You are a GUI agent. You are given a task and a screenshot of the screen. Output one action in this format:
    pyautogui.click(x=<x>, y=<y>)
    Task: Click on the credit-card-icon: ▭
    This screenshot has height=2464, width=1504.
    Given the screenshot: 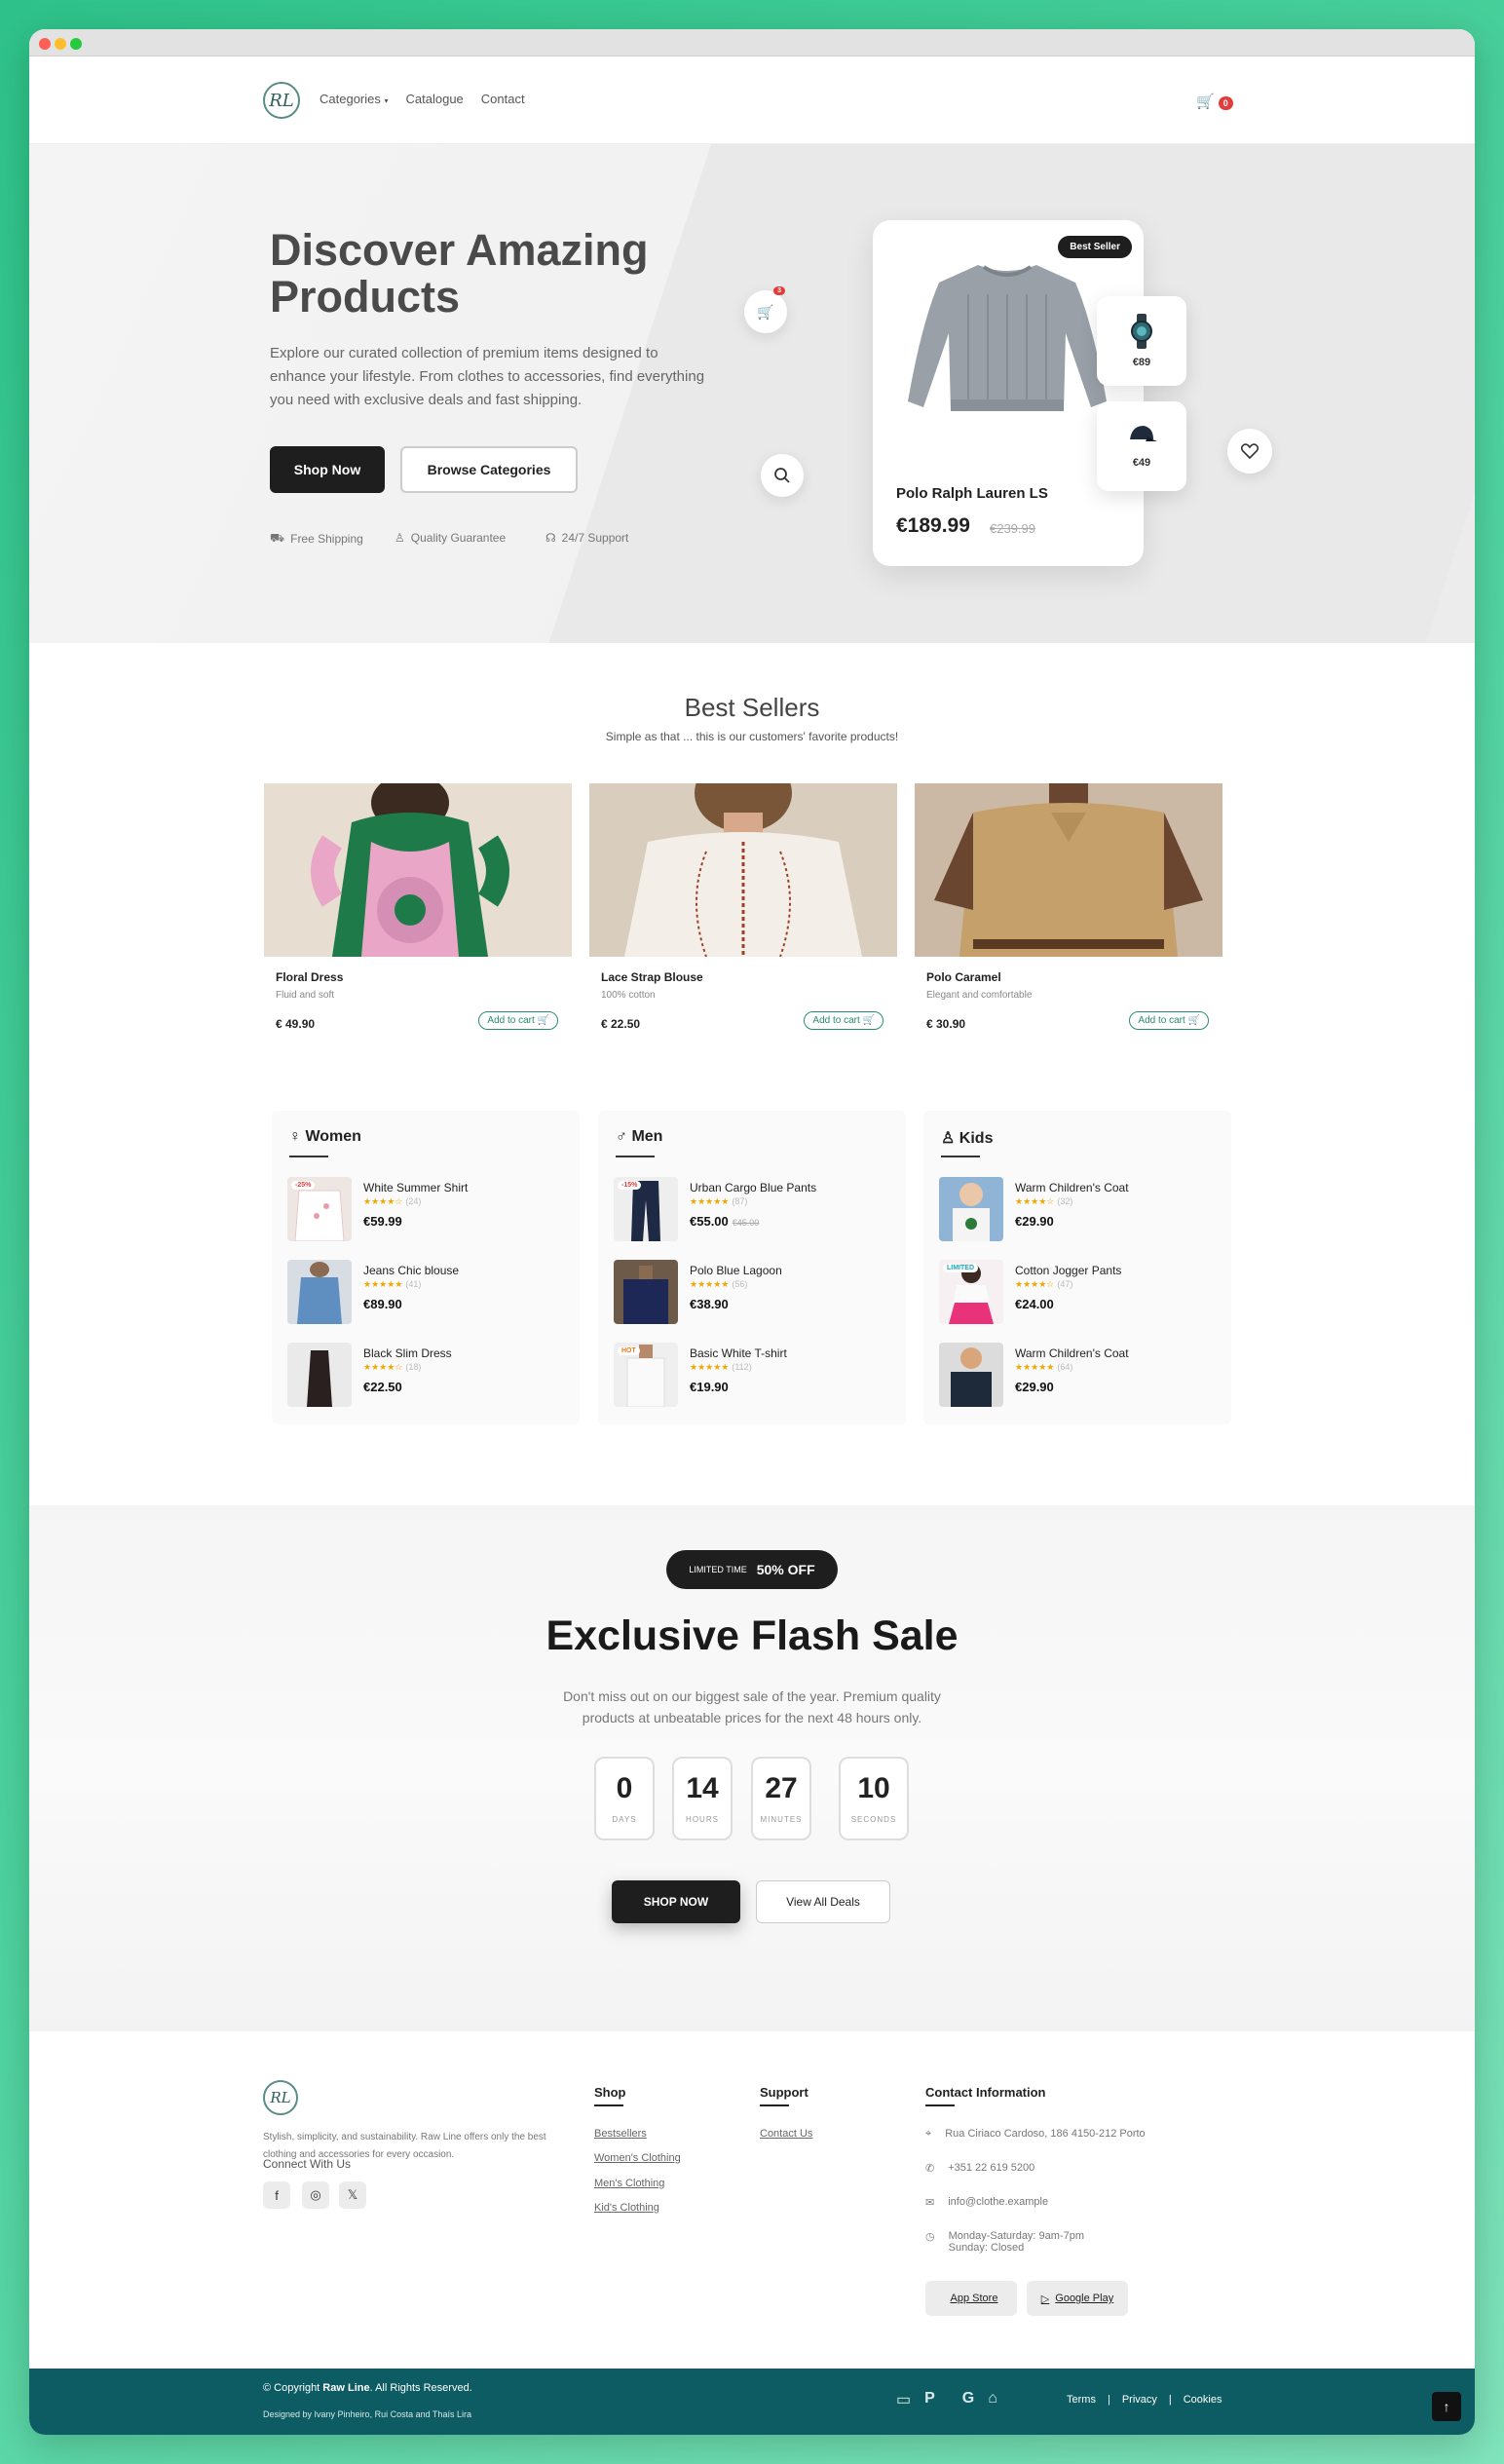 What is the action you would take?
    pyautogui.click(x=904, y=2400)
    